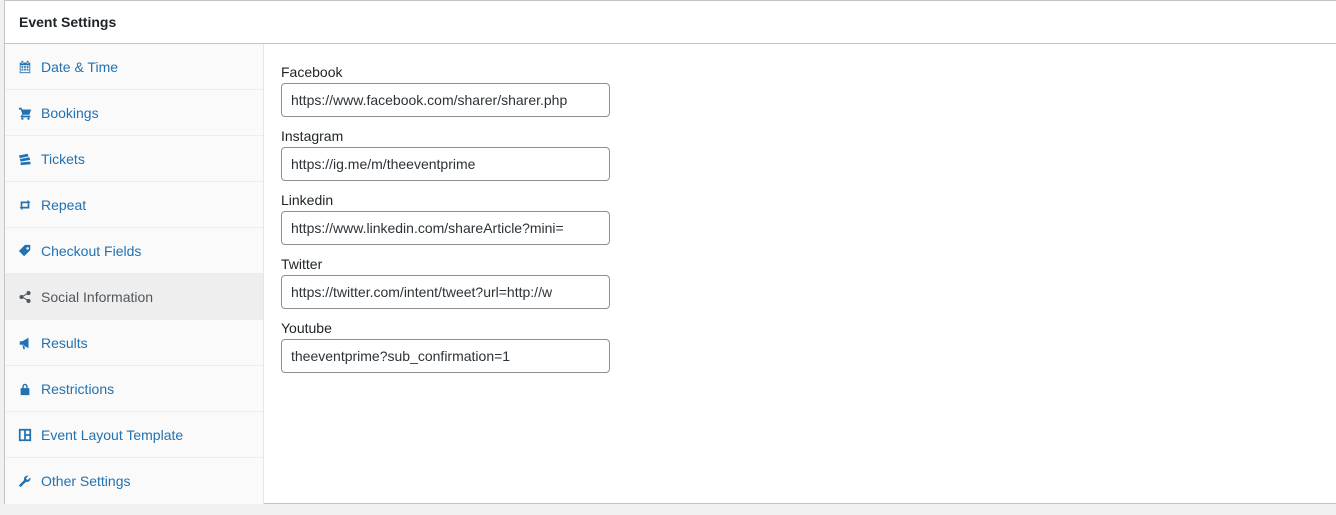 This screenshot has width=1336, height=515. Describe the element at coordinates (112, 434) in the screenshot. I see `sidebar-item-label: Event Layout Template` at that location.